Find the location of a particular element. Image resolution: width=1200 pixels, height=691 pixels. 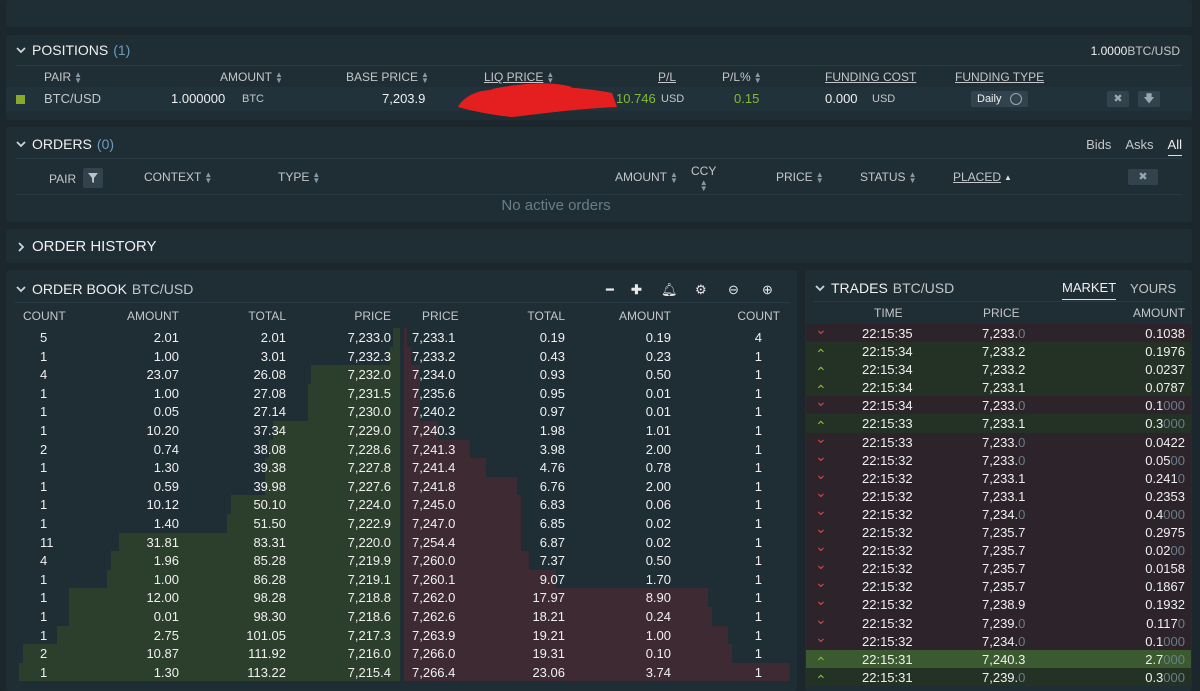

trade-row: ⌃ 22:15:33 7,233.1 0.3000 is located at coordinates (998, 424).